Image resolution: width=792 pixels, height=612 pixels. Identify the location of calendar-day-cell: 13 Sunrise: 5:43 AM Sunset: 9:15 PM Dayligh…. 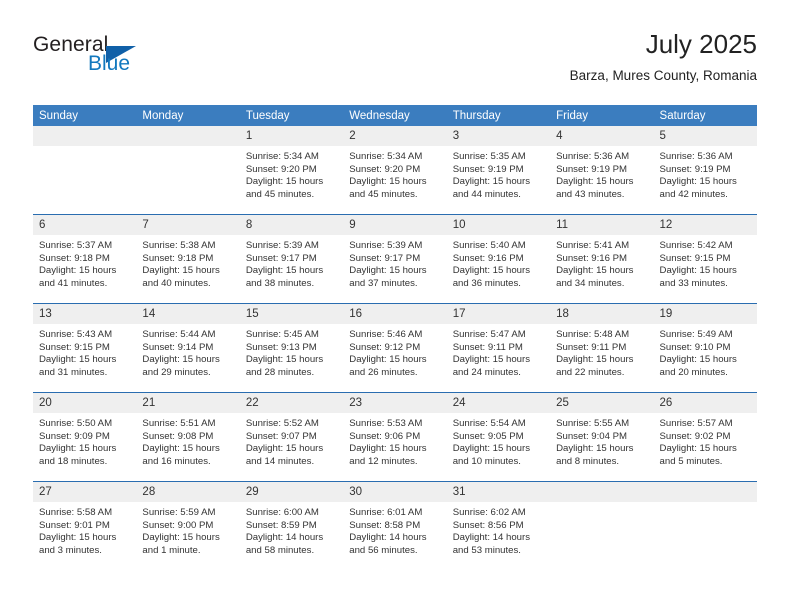
(85, 348).